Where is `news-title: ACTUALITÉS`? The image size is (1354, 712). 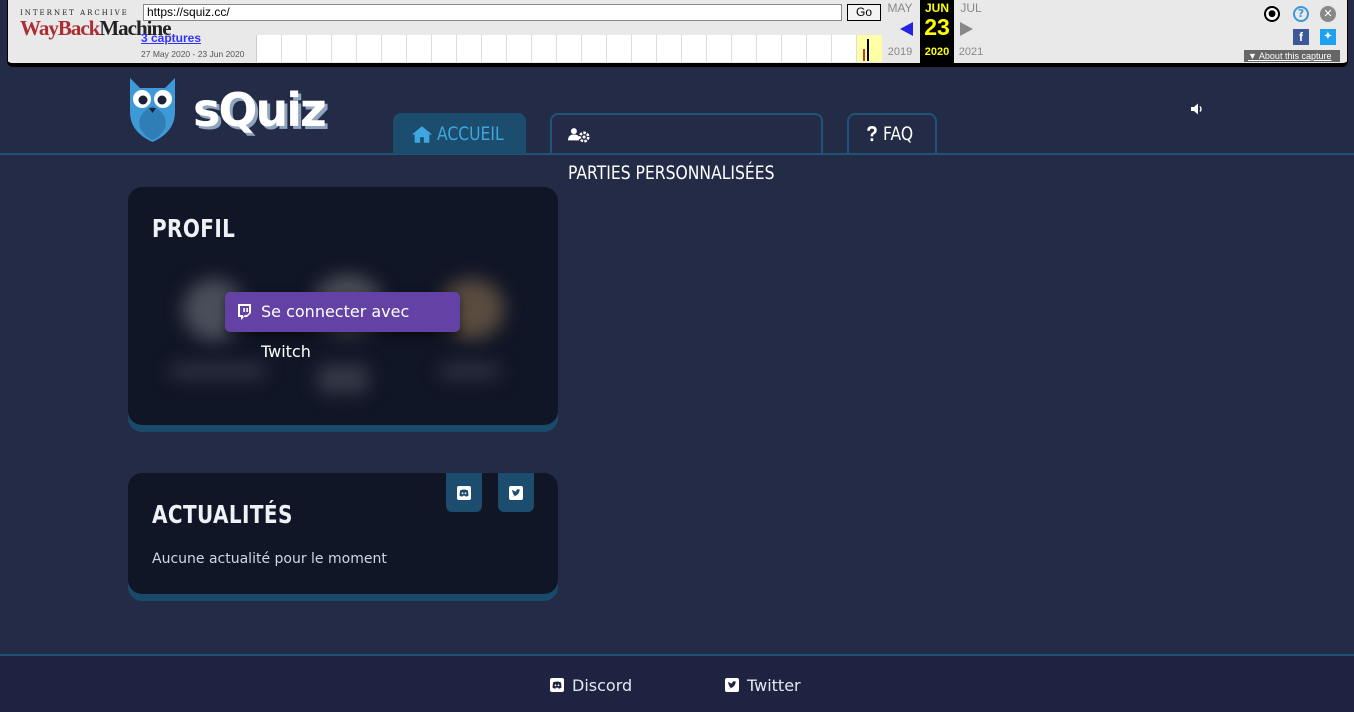 news-title: ACTUALITÉS is located at coordinates (222, 514).